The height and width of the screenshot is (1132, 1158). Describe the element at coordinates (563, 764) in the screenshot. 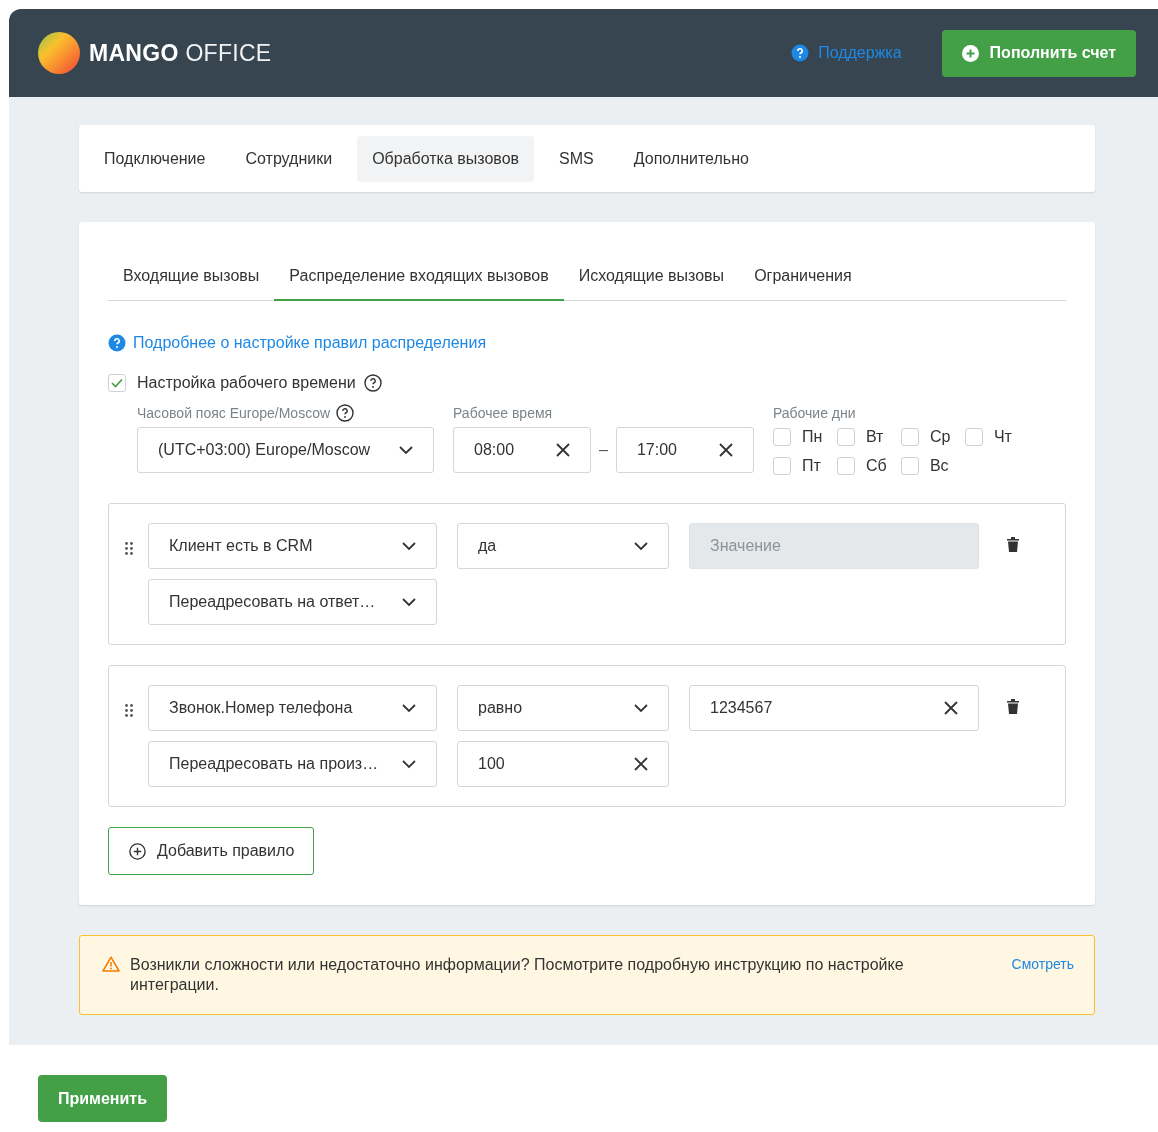

I see `action-value-field: 100` at that location.